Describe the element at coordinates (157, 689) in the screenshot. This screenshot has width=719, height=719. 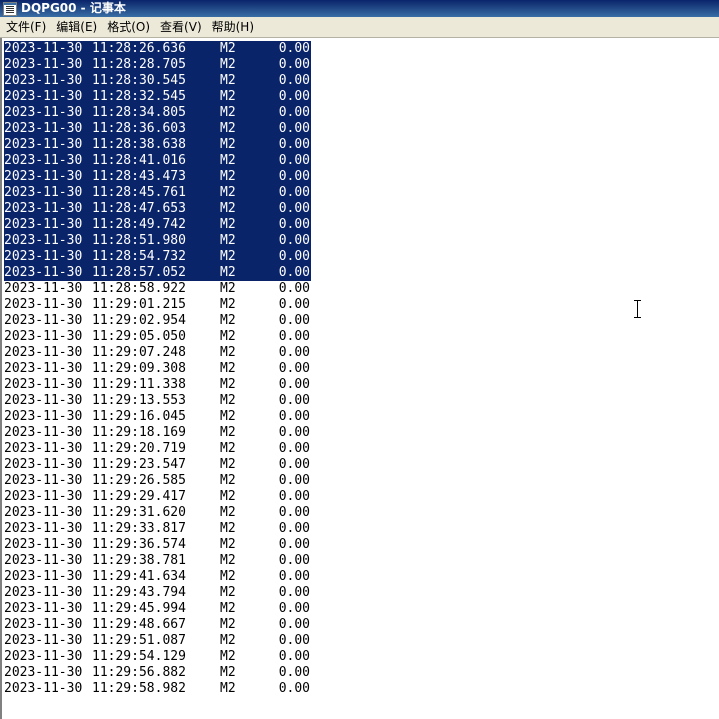
I see `text-line: 2023-11-30 11:29:58.982 M2 0.00` at that location.